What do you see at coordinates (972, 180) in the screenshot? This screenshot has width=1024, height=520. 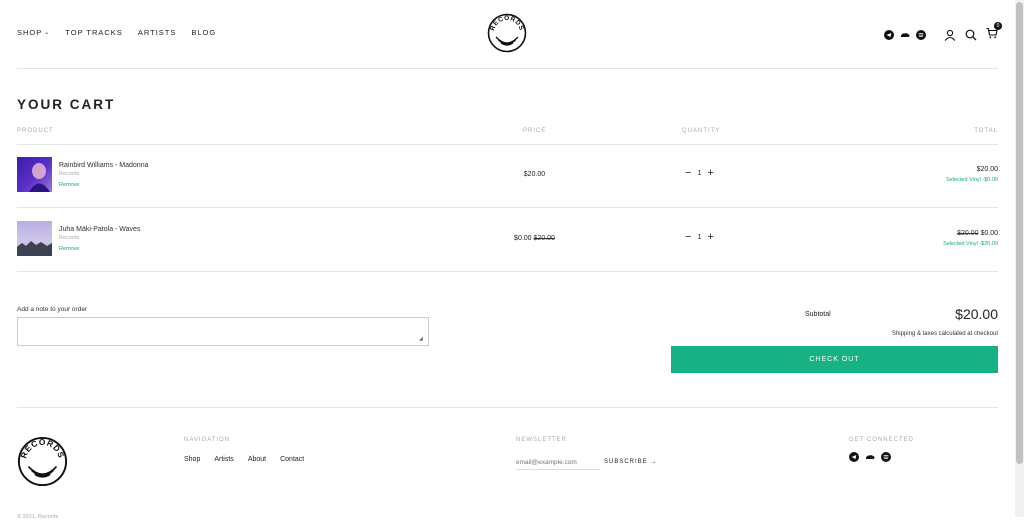 I see `item-discount: Selected Vinyl -$0.00` at bounding box center [972, 180].